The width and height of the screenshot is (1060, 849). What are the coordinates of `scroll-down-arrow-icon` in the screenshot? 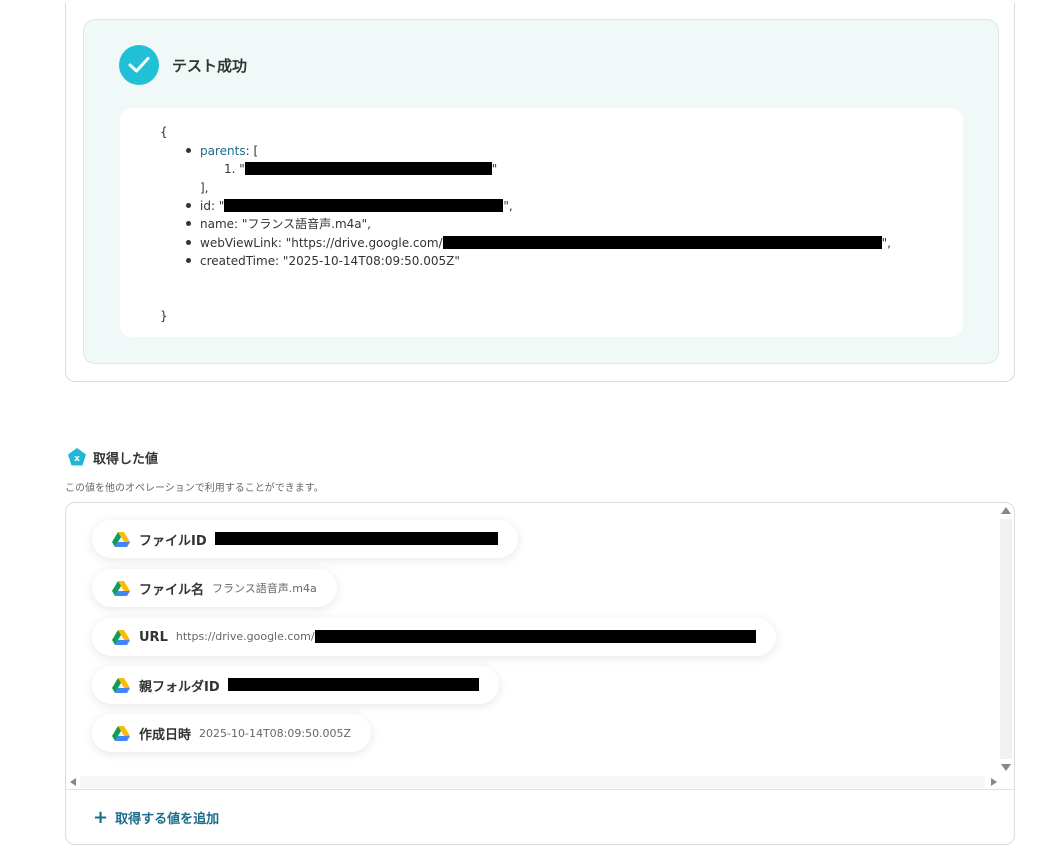 It's located at (1006, 767).